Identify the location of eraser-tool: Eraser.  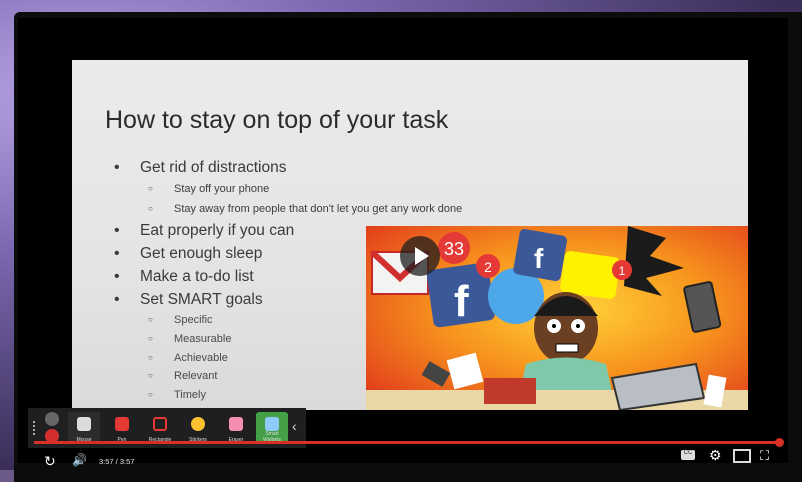
(236, 428).